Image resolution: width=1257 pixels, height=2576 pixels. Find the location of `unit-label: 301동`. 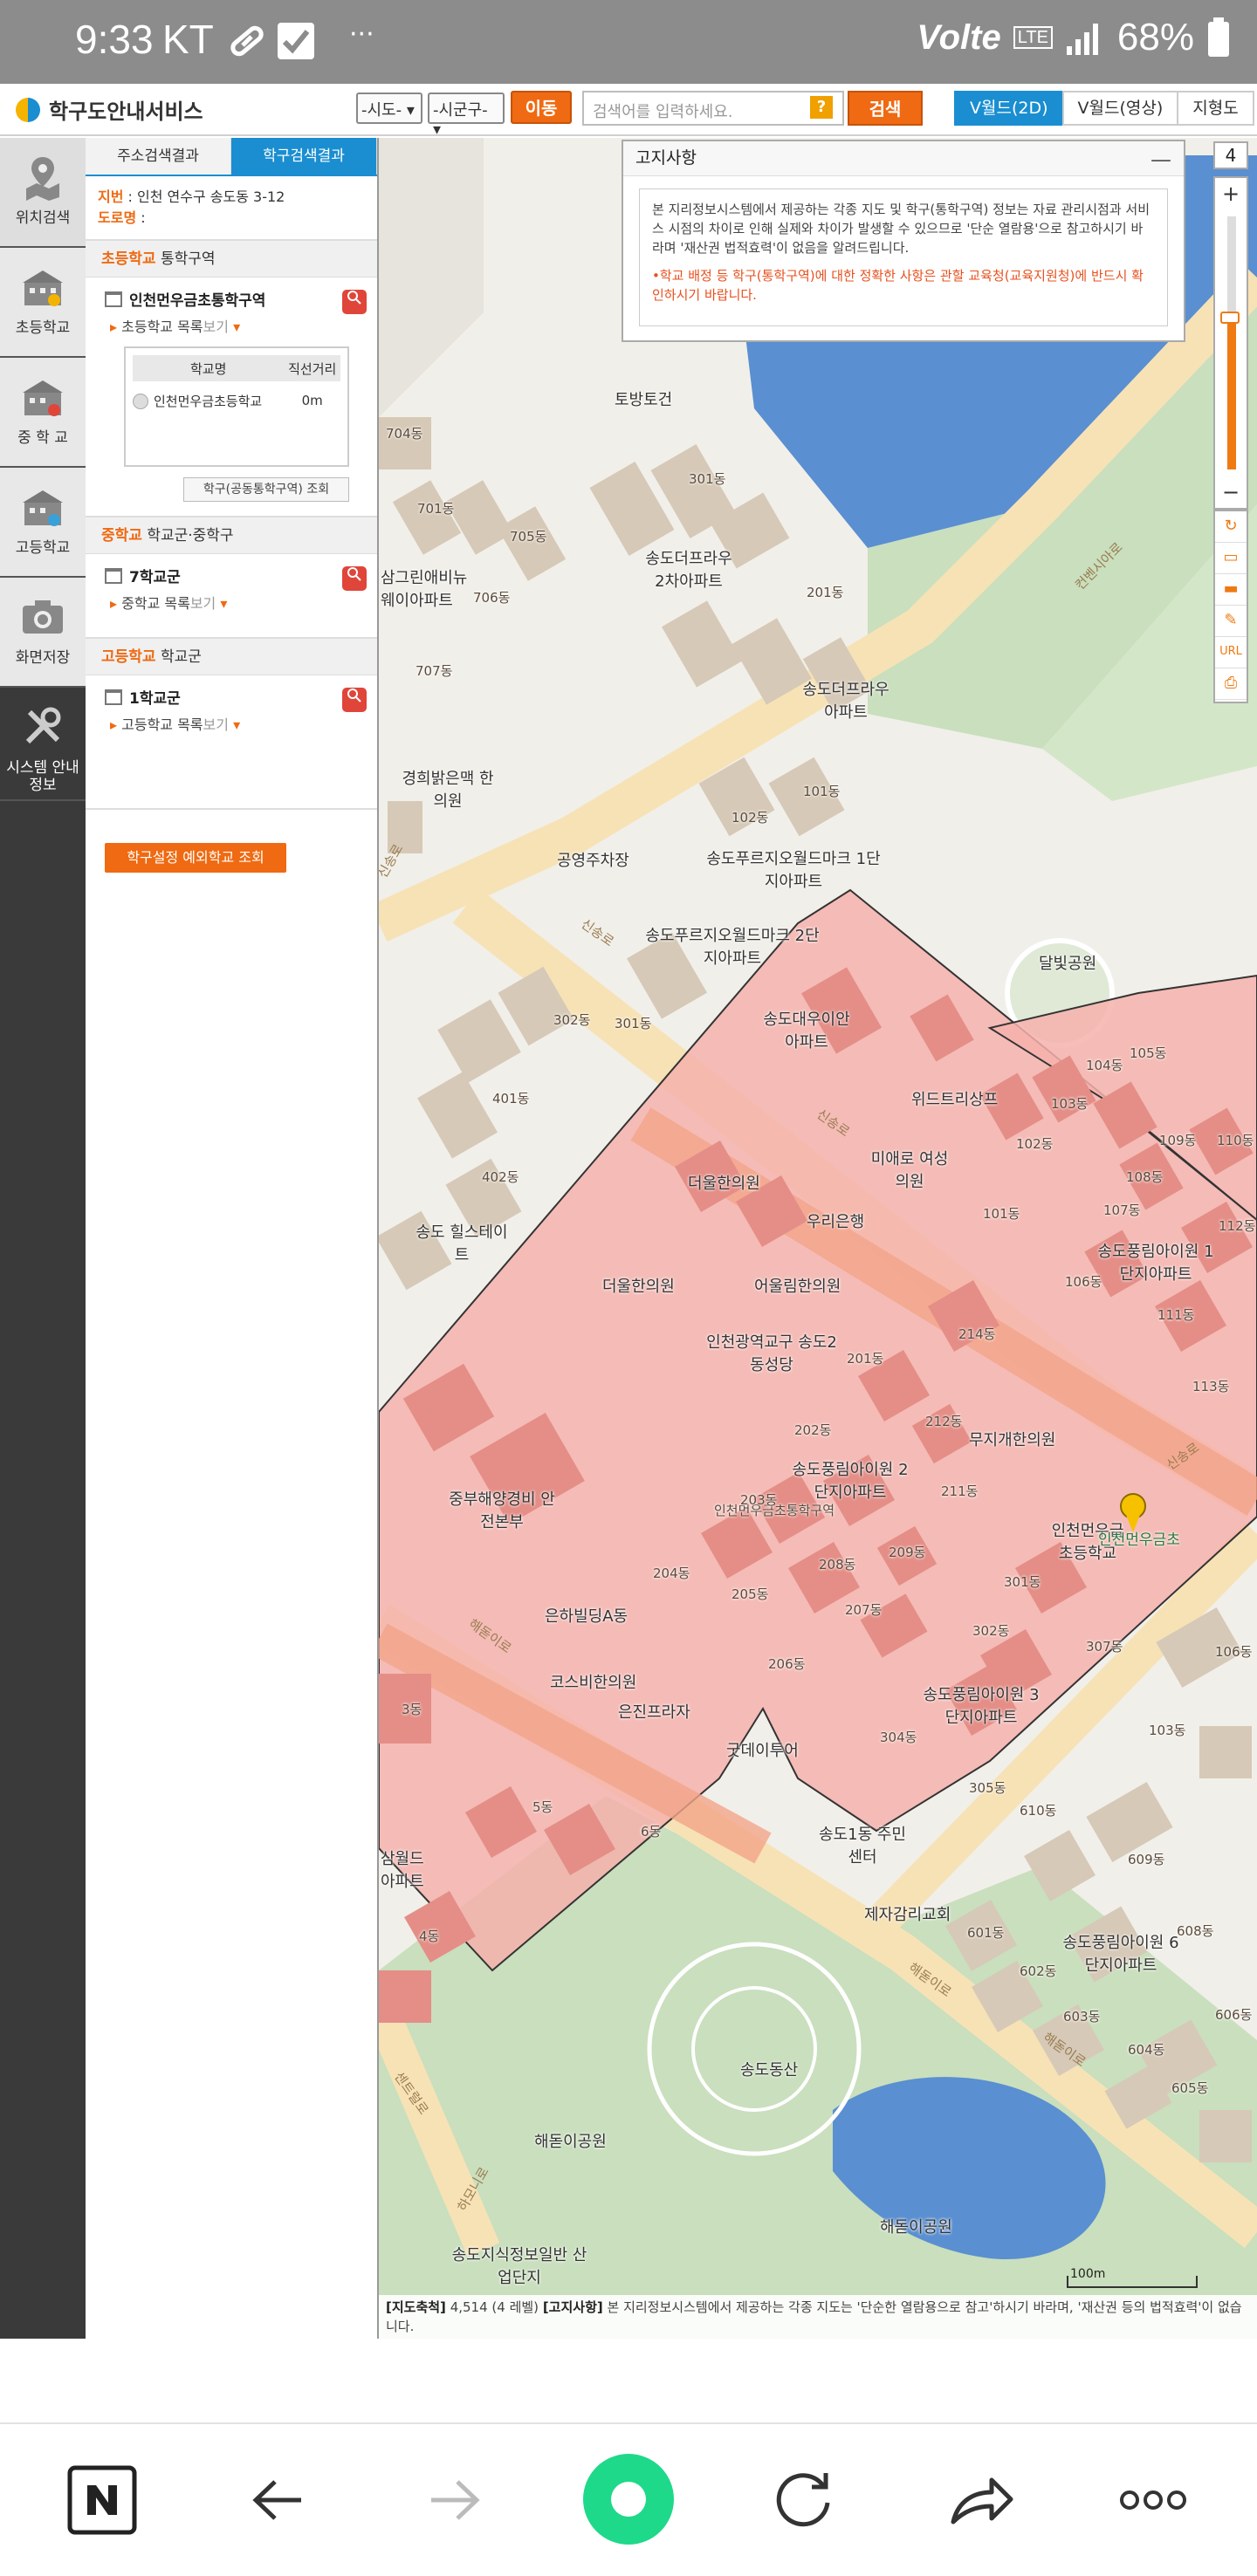

unit-label: 301동 is located at coordinates (1022, 1582).